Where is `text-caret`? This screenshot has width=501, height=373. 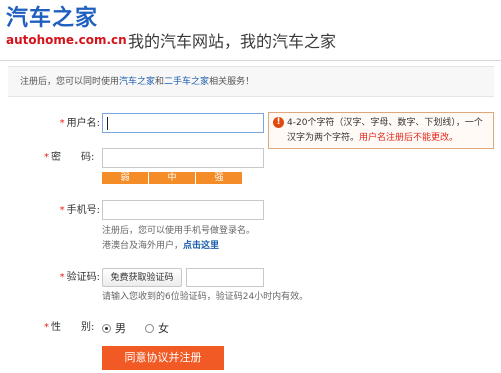
text-caret is located at coordinates (107, 123).